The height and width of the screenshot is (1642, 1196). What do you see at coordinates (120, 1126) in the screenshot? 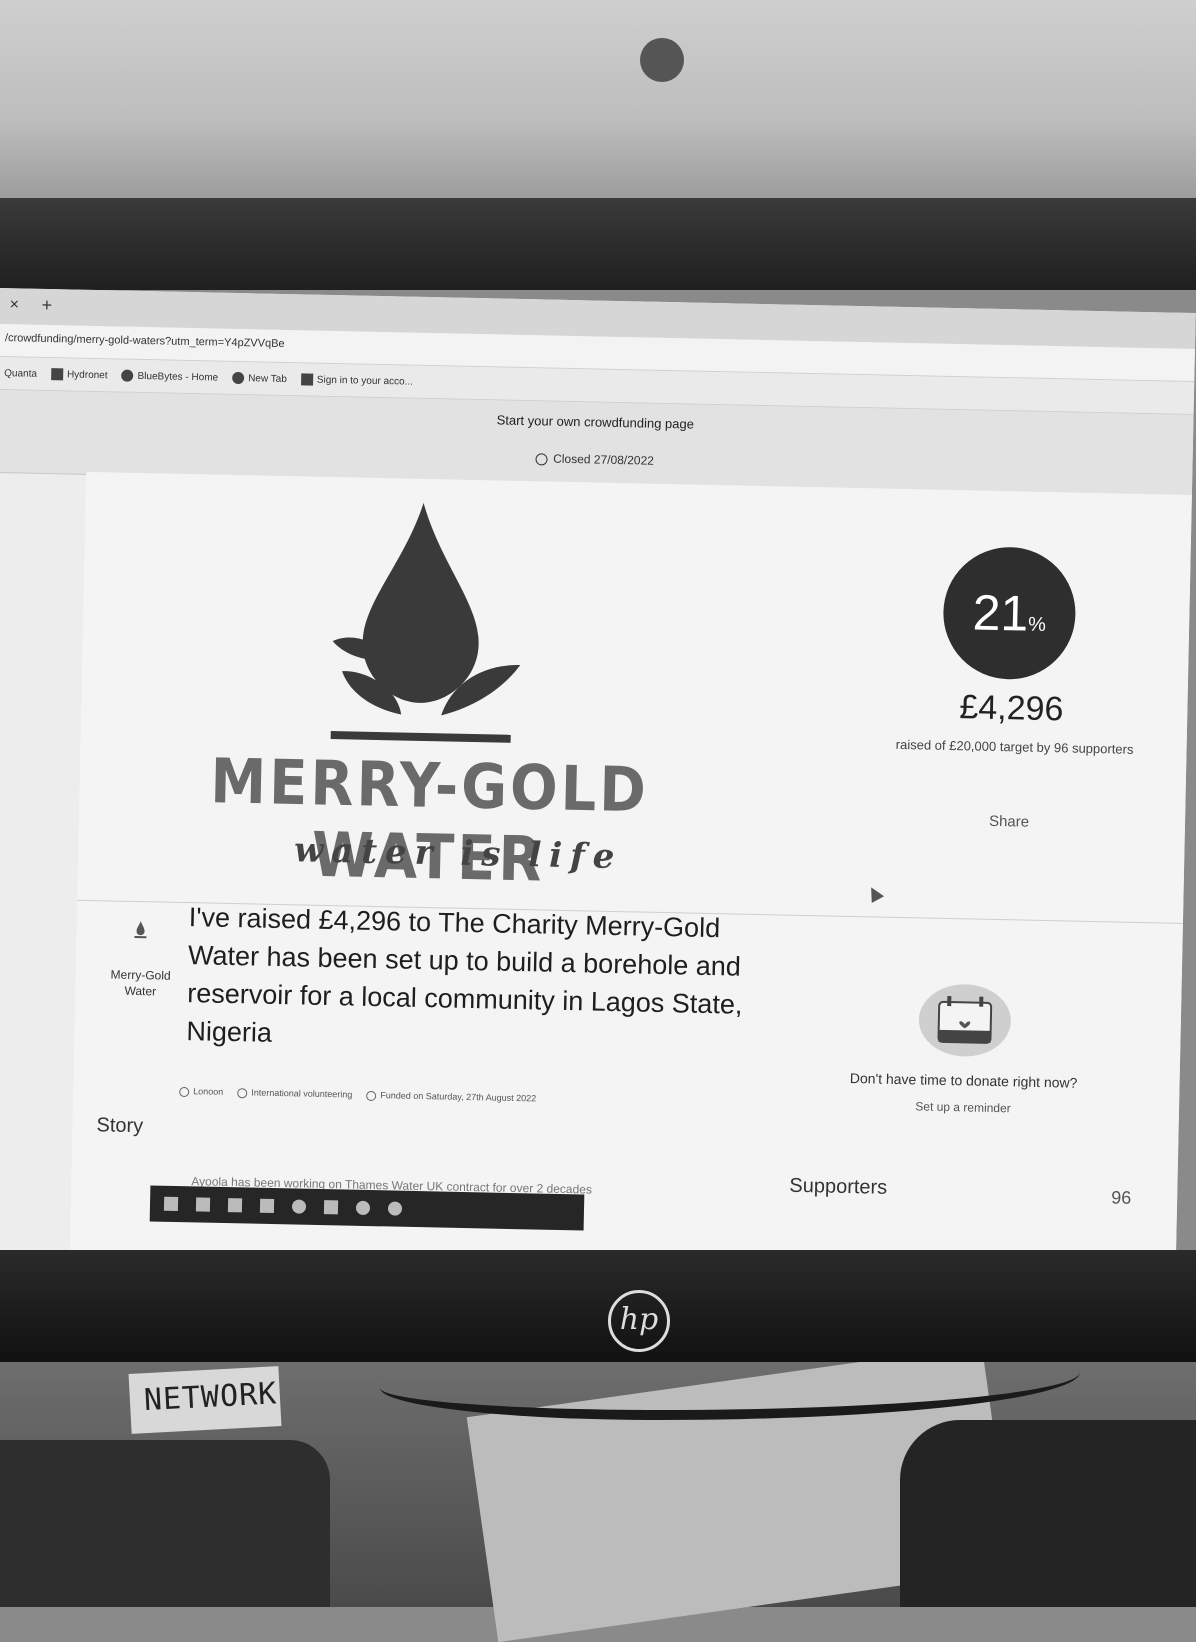
I see `story-heading: Story` at bounding box center [120, 1126].